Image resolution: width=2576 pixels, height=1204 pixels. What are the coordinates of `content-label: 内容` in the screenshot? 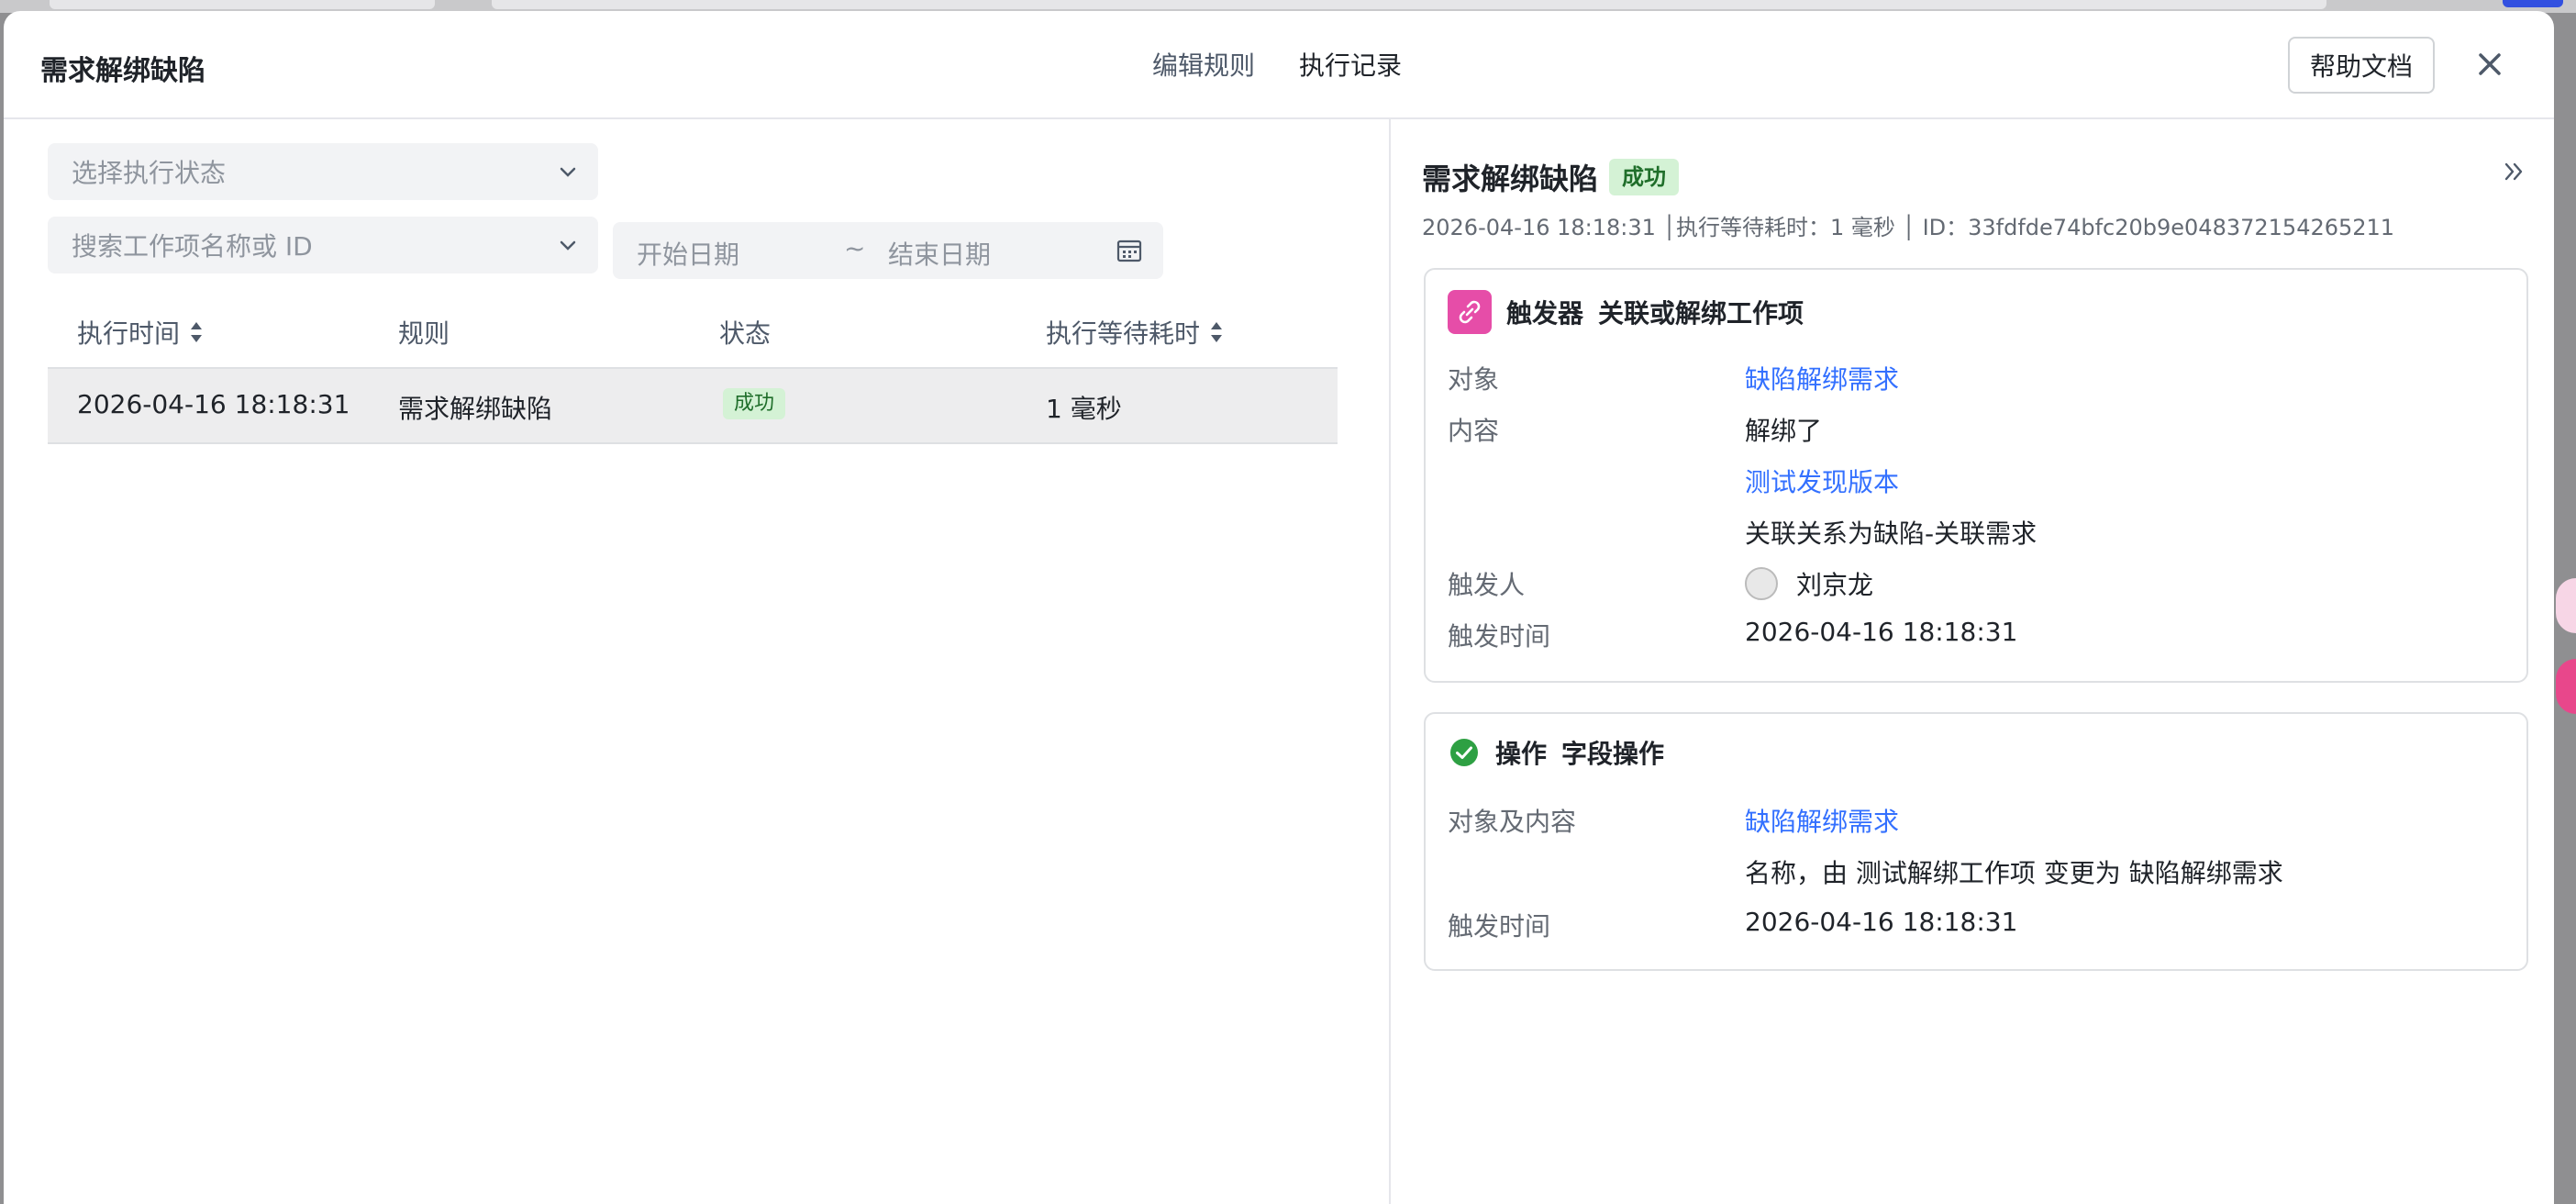 It's located at (1474, 431).